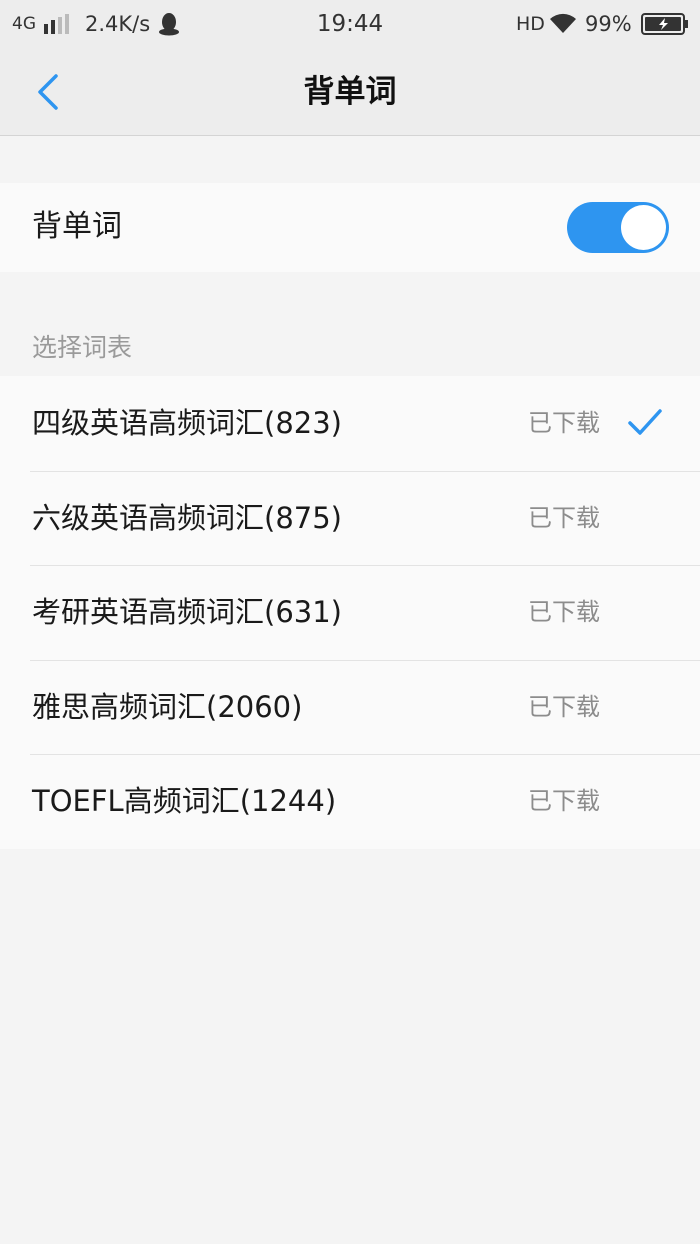 This screenshot has height=1244, width=700. What do you see at coordinates (350, 423) in the screenshot?
I see `list-item: 四级英语高频词汇(823) 已下载` at bounding box center [350, 423].